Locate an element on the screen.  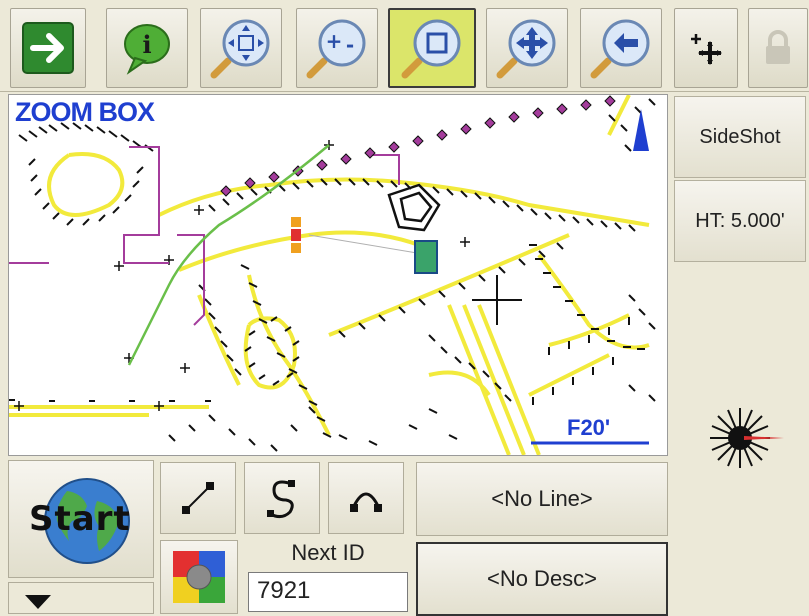
line-select-button: <No Line> is located at coordinates (542, 499).